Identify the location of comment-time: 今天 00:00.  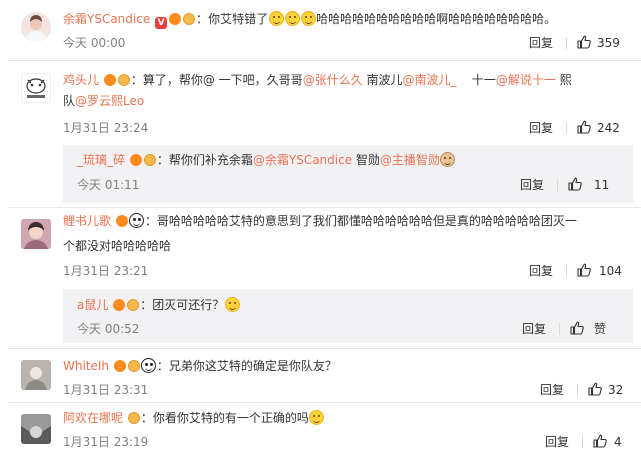
(94, 43).